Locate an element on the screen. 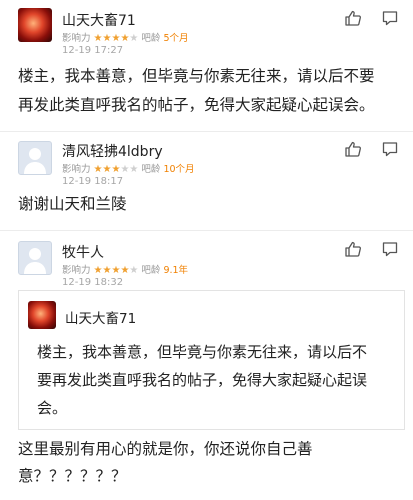 This screenshot has height=500, width=413. post-text: 谢谢山天和兰陵 is located at coordinates (72, 204).